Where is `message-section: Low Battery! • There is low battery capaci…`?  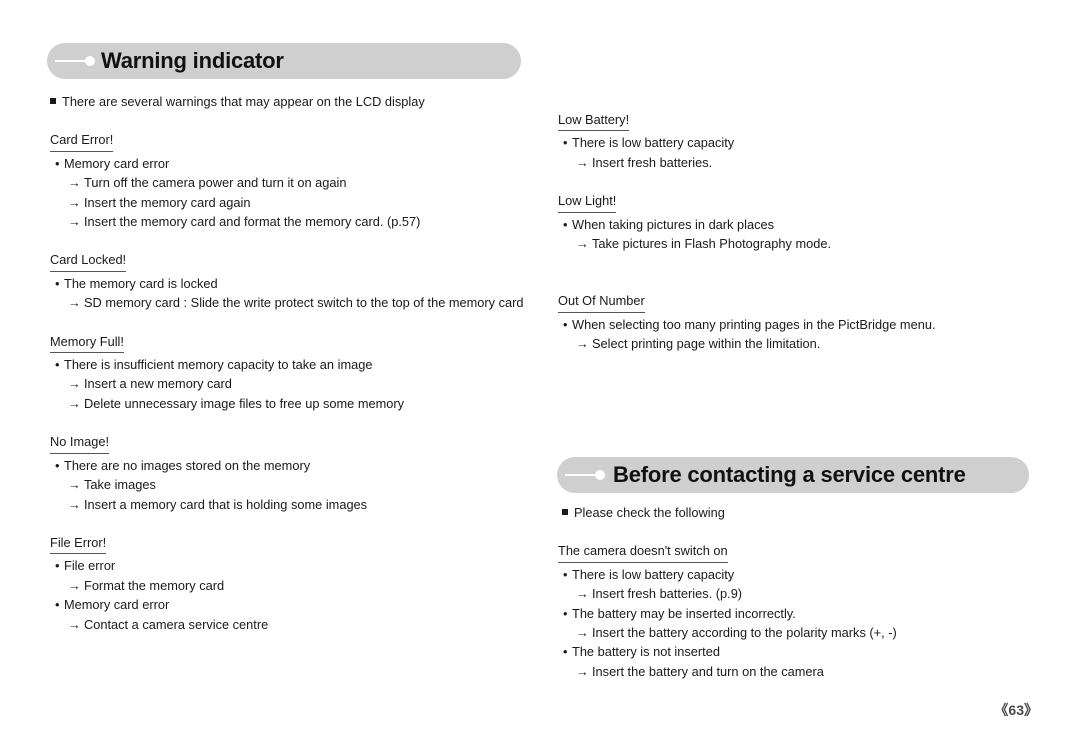 message-section: Low Battery! • There is low battery capaci… is located at coordinates (793, 141).